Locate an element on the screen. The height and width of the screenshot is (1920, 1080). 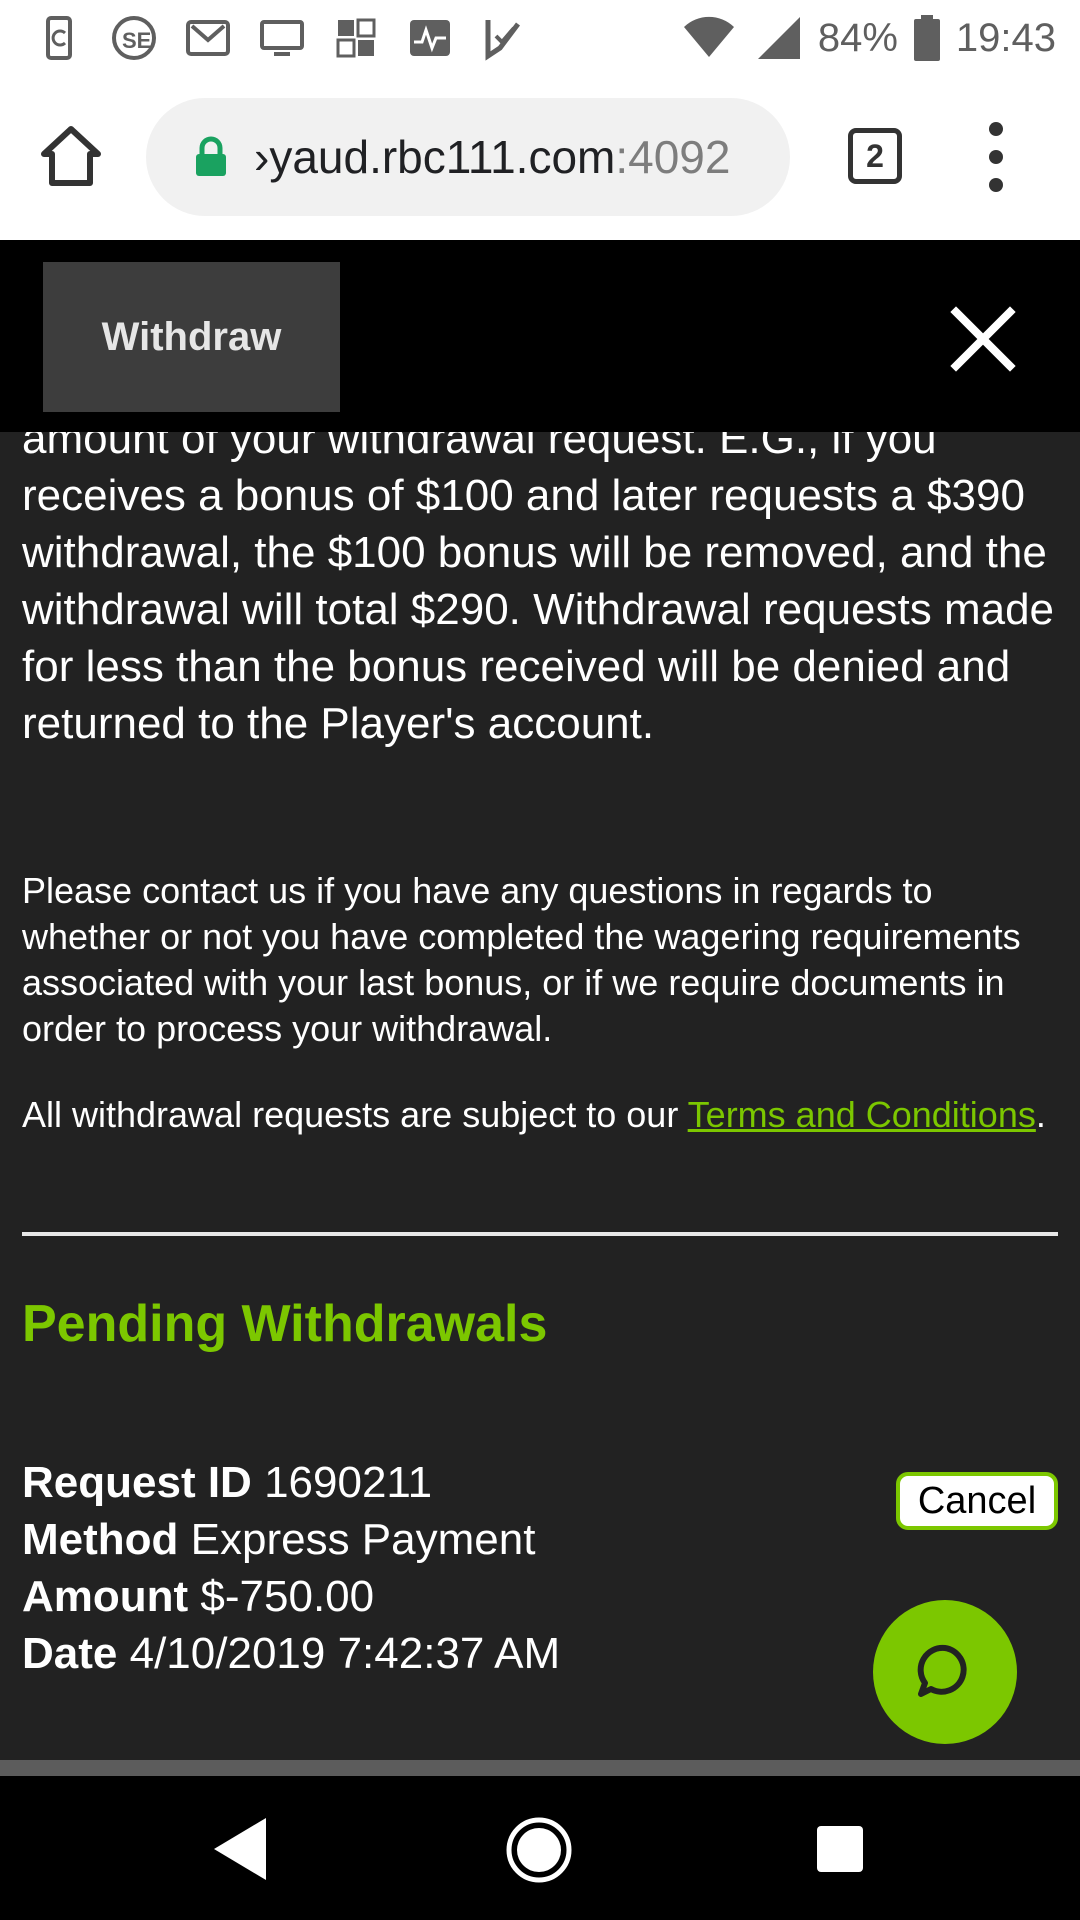
url-port: :4092 is located at coordinates (673, 157).